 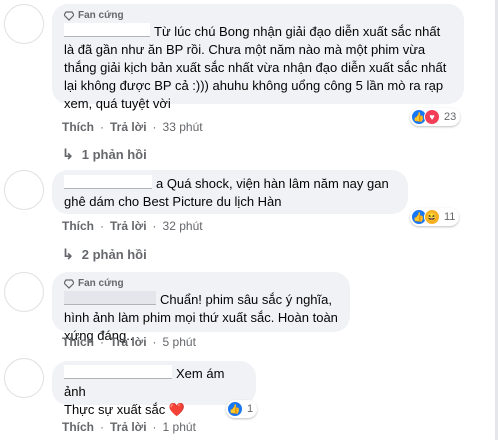 What do you see at coordinates (250, 409) in the screenshot?
I see `reaction-count: 1` at bounding box center [250, 409].